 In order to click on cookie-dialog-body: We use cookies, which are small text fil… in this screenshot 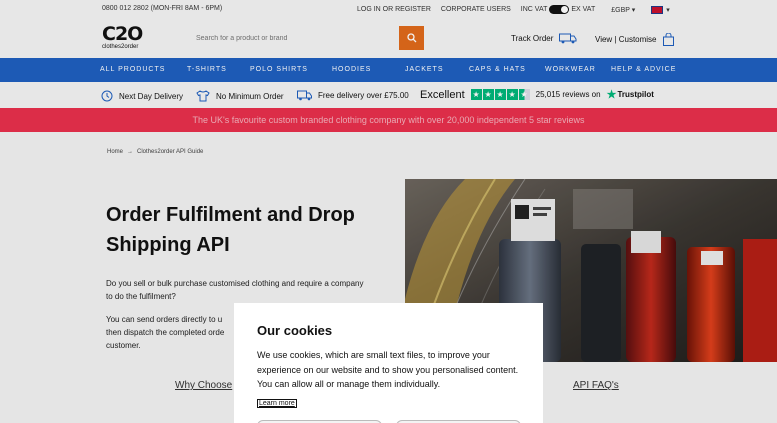, I will do `click(388, 369)`.